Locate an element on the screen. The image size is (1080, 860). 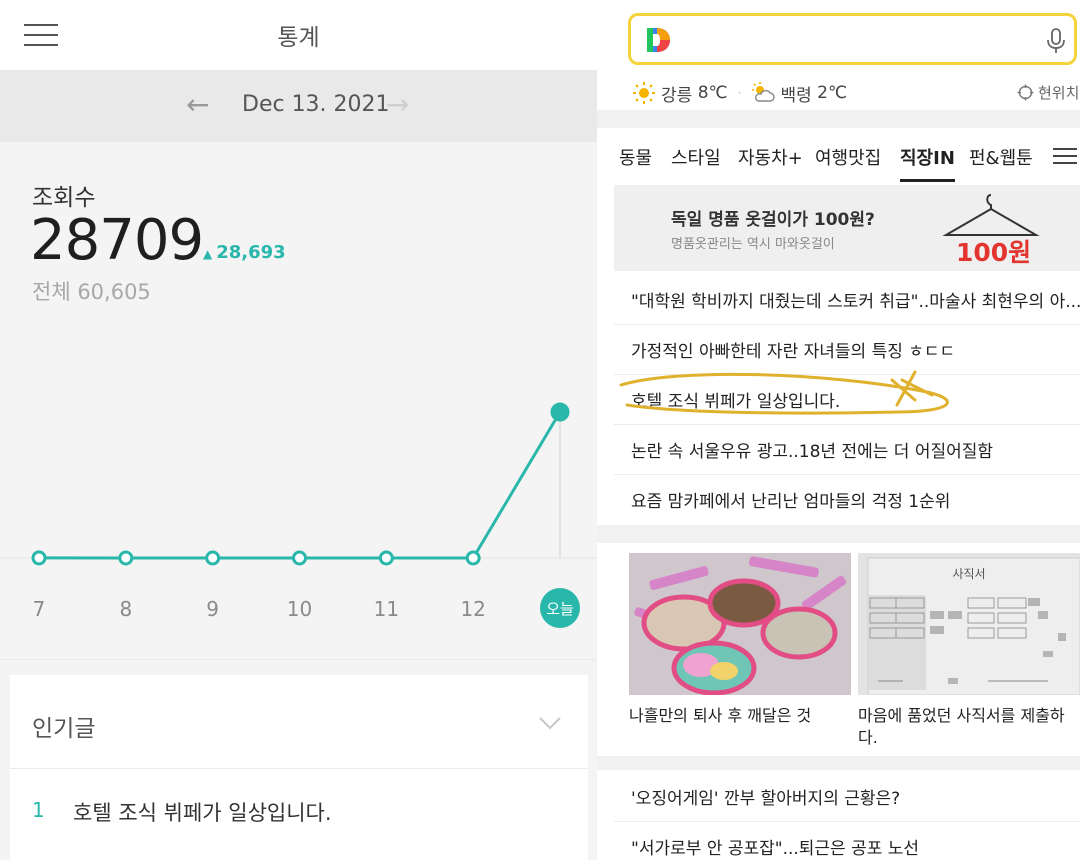
tick-label-today: 오늘 is located at coordinates (560, 609).